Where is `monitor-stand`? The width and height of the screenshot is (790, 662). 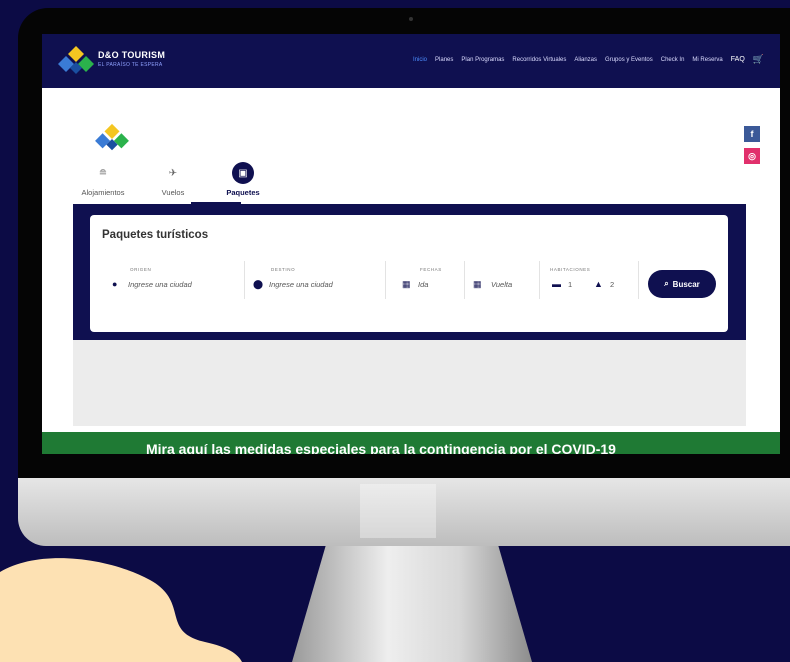 monitor-stand is located at coordinates (412, 604).